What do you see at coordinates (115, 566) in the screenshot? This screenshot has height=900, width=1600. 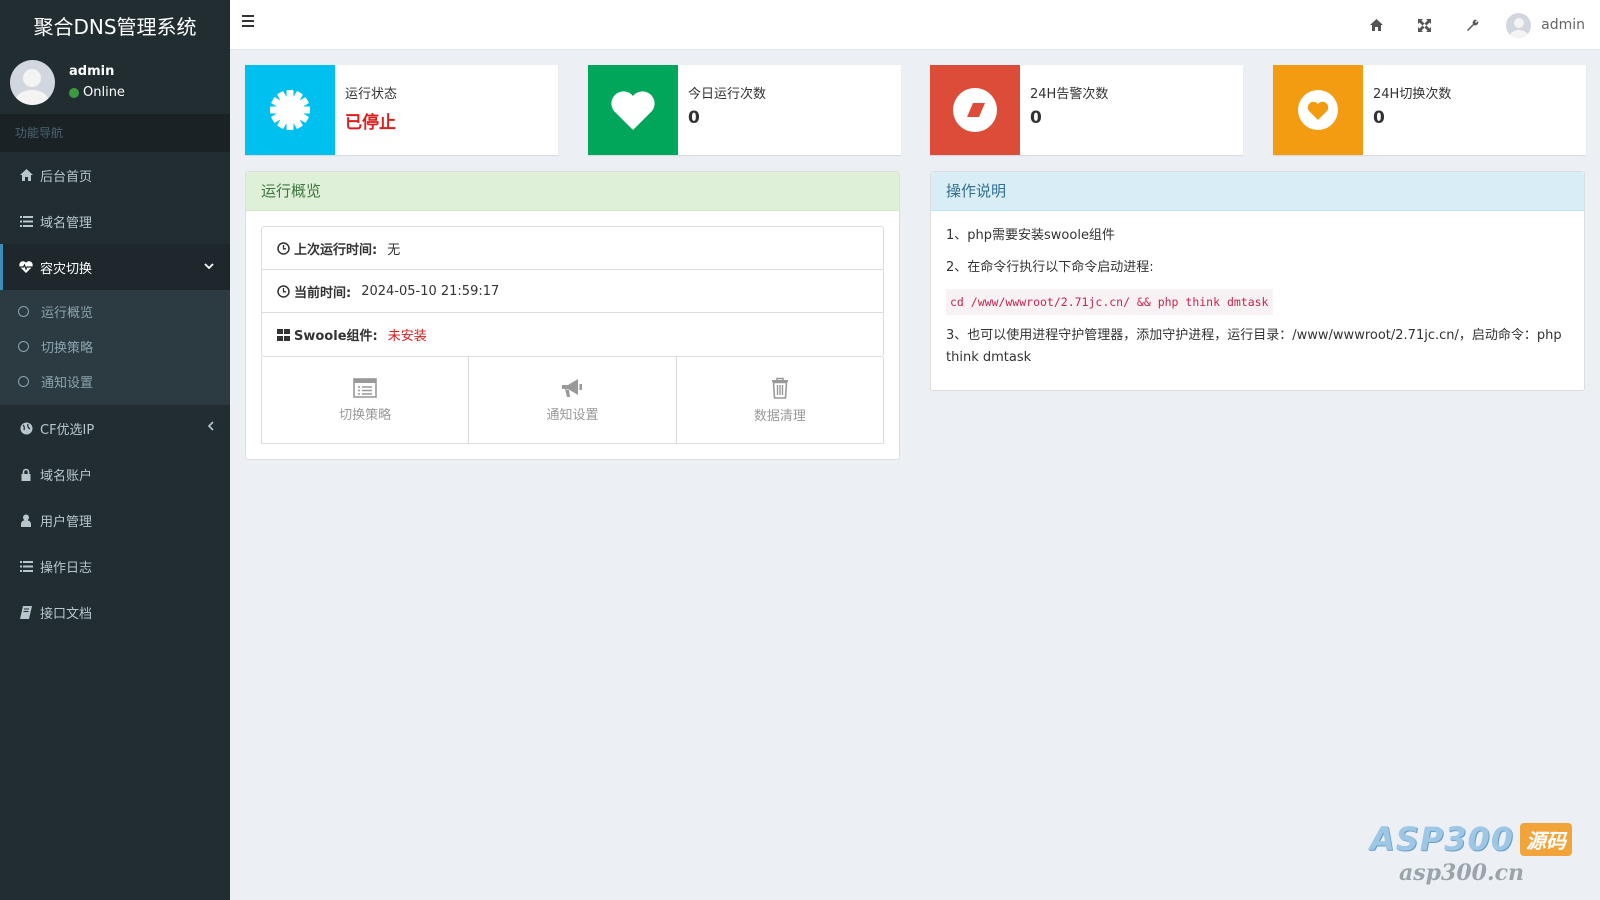 I see `sidebar-item-logs: 操作日志` at bounding box center [115, 566].